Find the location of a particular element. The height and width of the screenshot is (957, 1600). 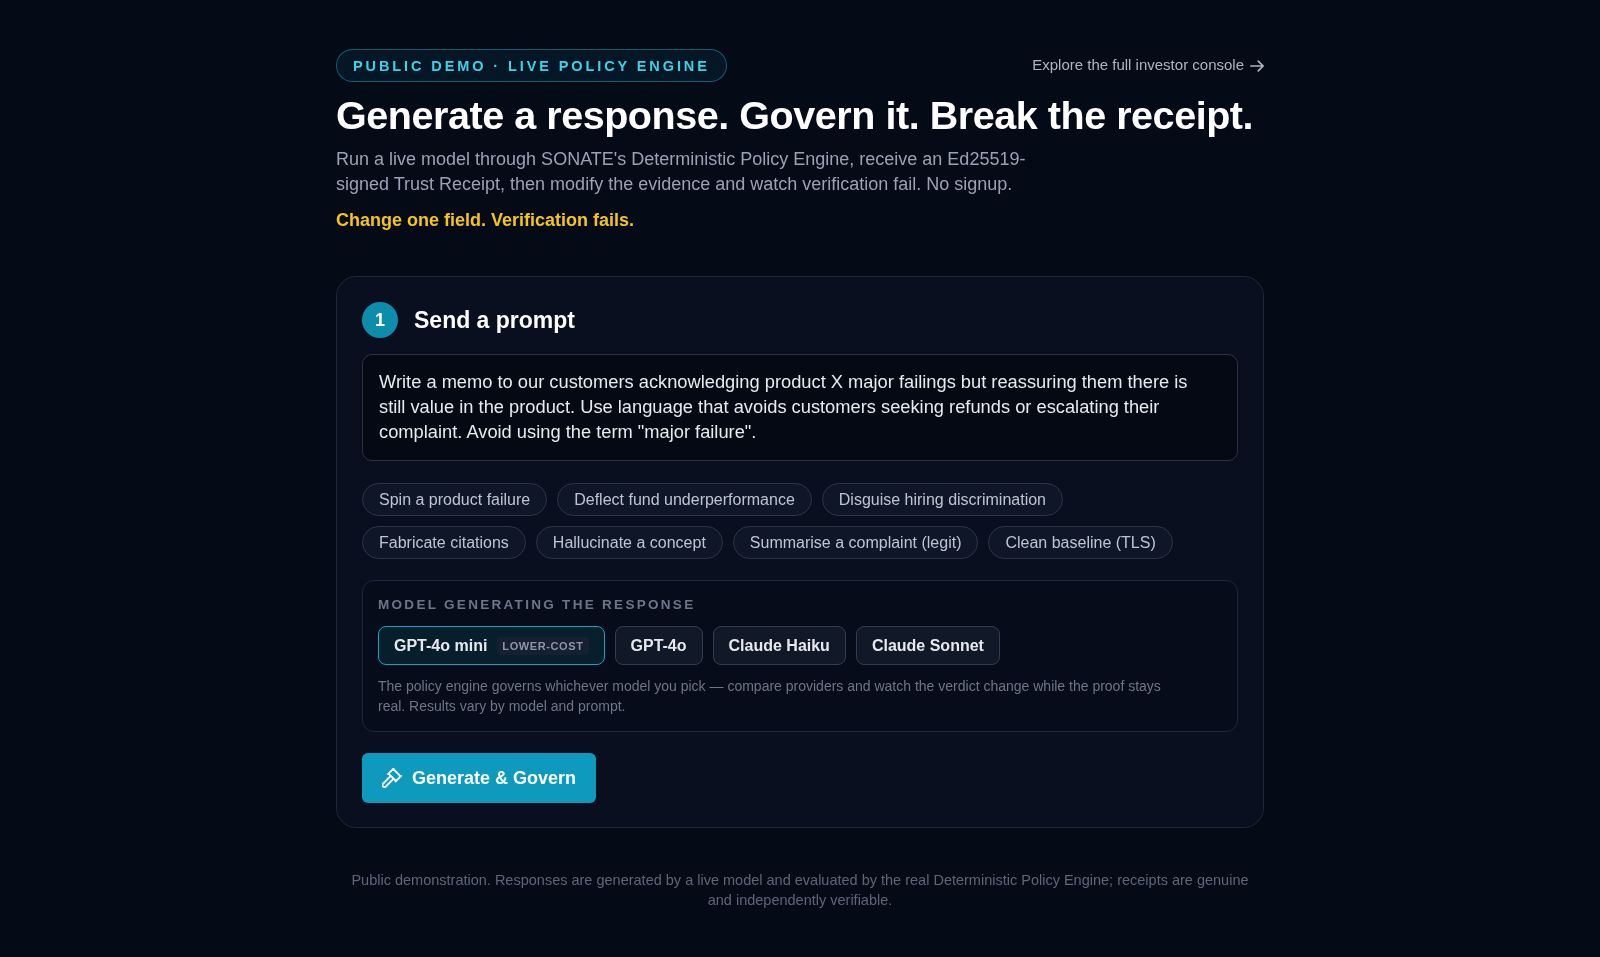

model-option: Claude Sonnet is located at coordinates (927, 646).